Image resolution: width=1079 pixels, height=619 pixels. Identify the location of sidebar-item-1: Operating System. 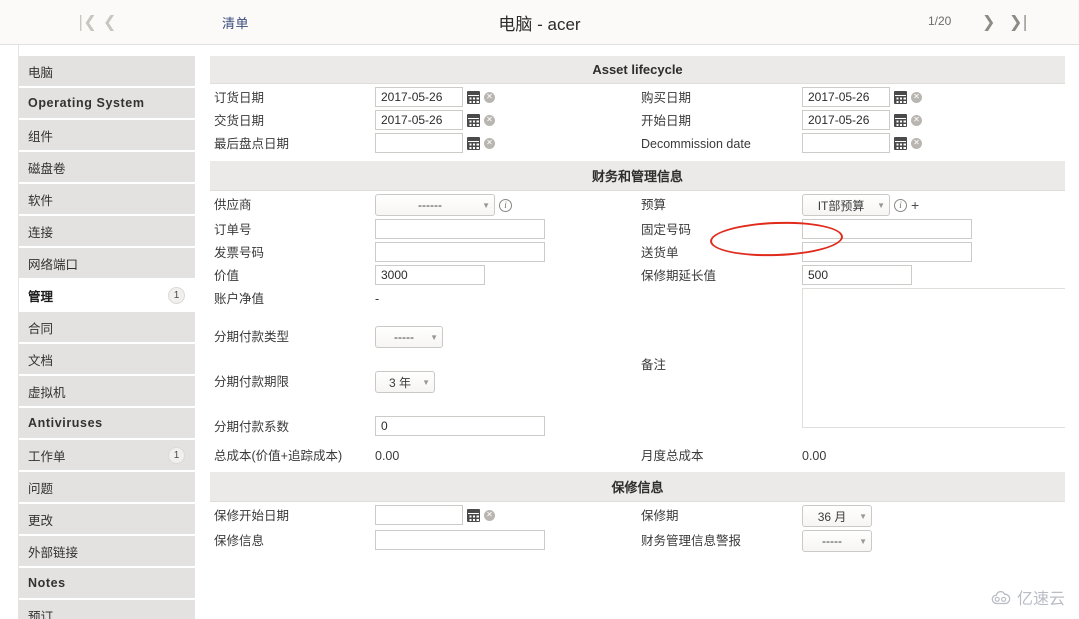
(107, 103).